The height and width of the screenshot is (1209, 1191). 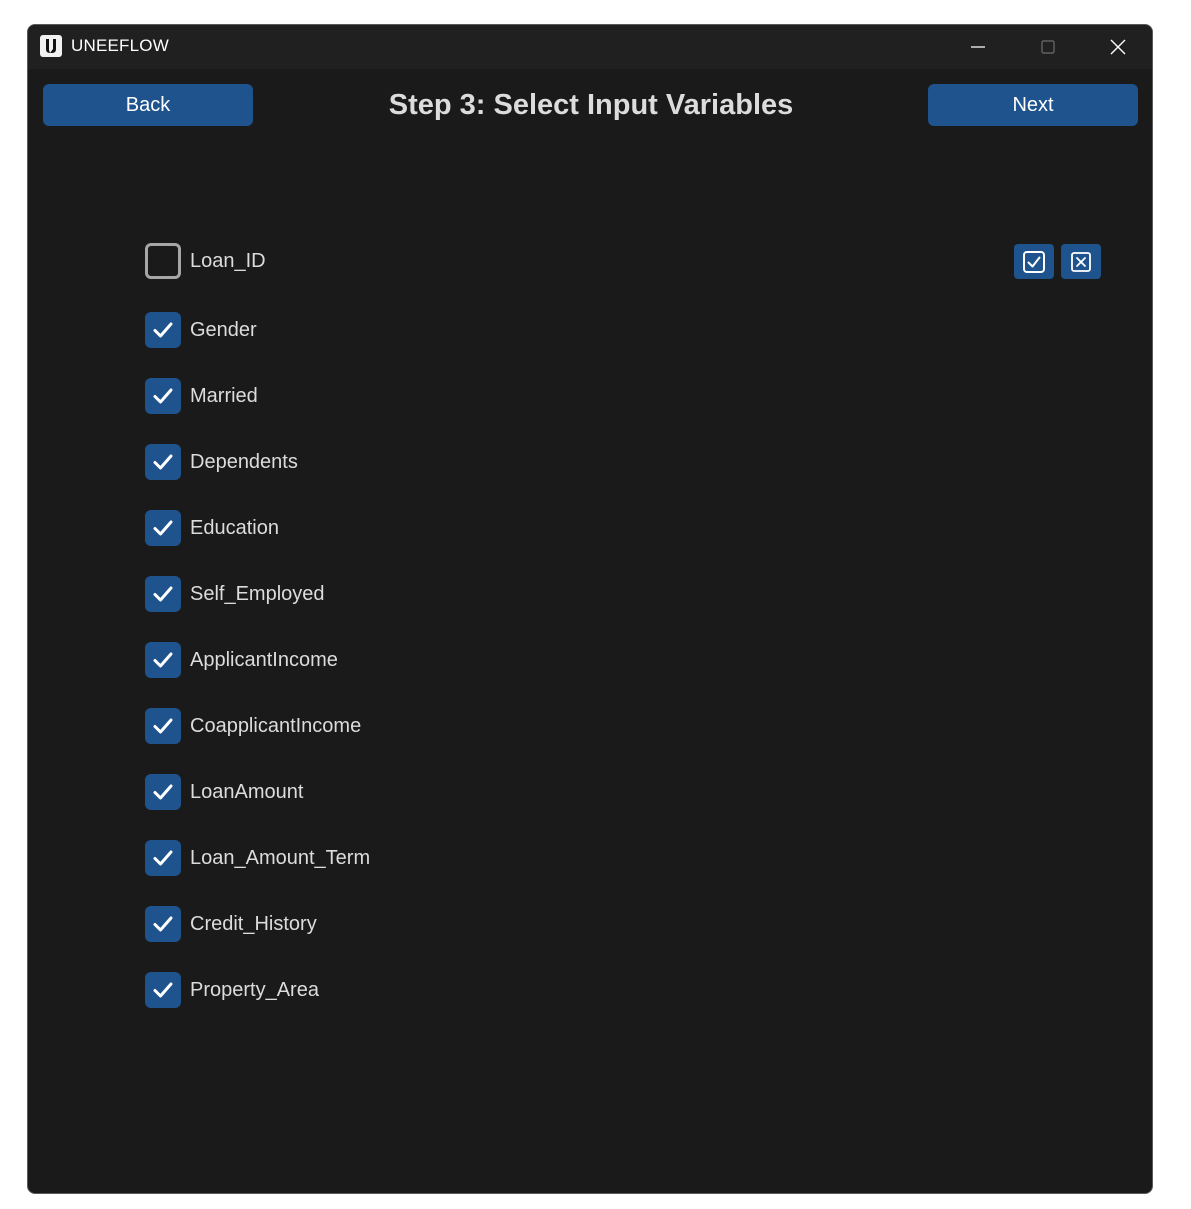 I want to click on variable-row: Married, so click(x=201, y=396).